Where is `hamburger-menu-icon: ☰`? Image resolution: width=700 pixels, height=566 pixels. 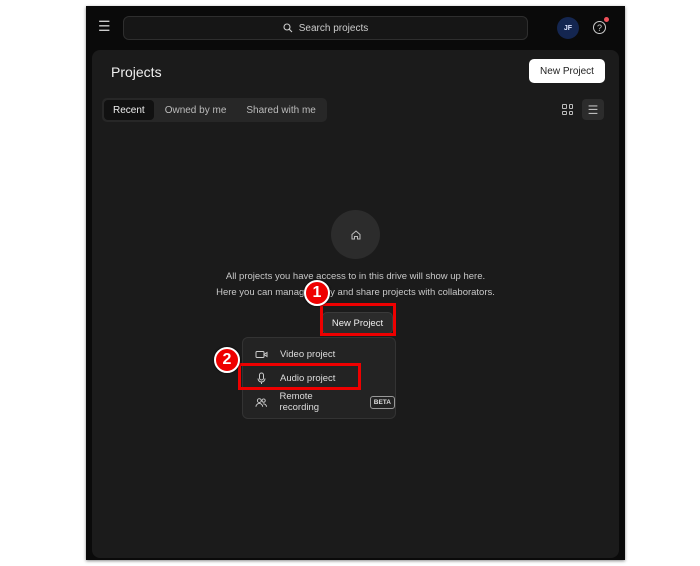 hamburger-menu-icon: ☰ is located at coordinates (104, 26).